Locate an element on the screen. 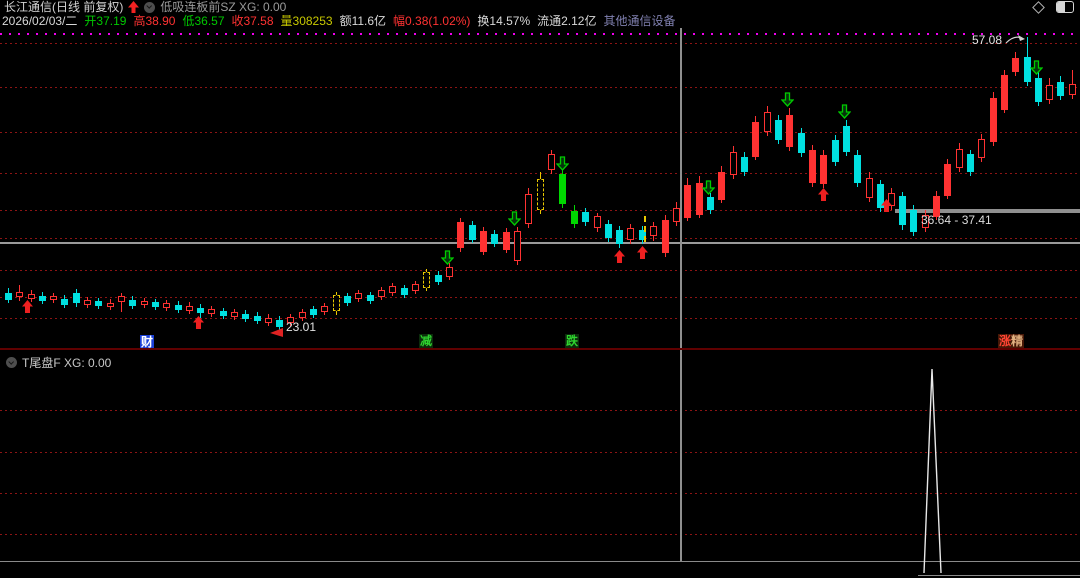  stock-title: 长江通信(日线 前复权) is located at coordinates (64, 7).